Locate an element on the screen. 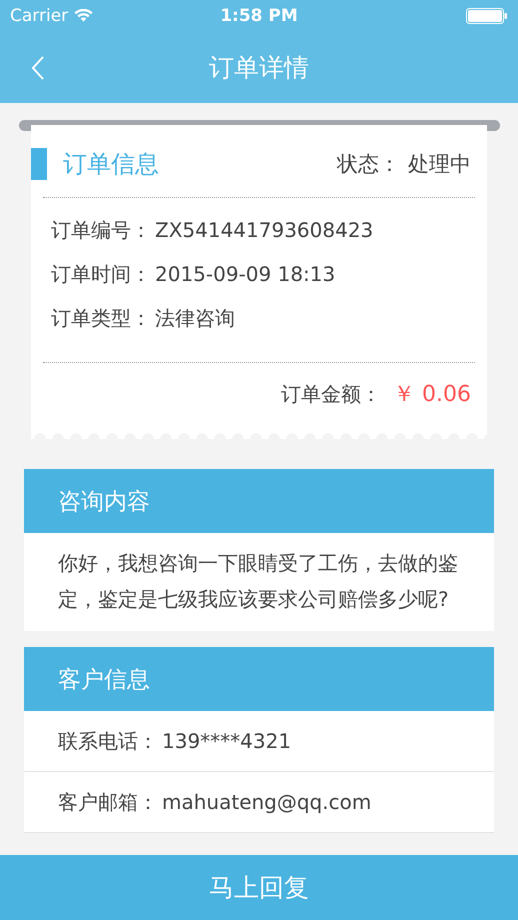  reply-button: 马上回复 is located at coordinates (259, 887).